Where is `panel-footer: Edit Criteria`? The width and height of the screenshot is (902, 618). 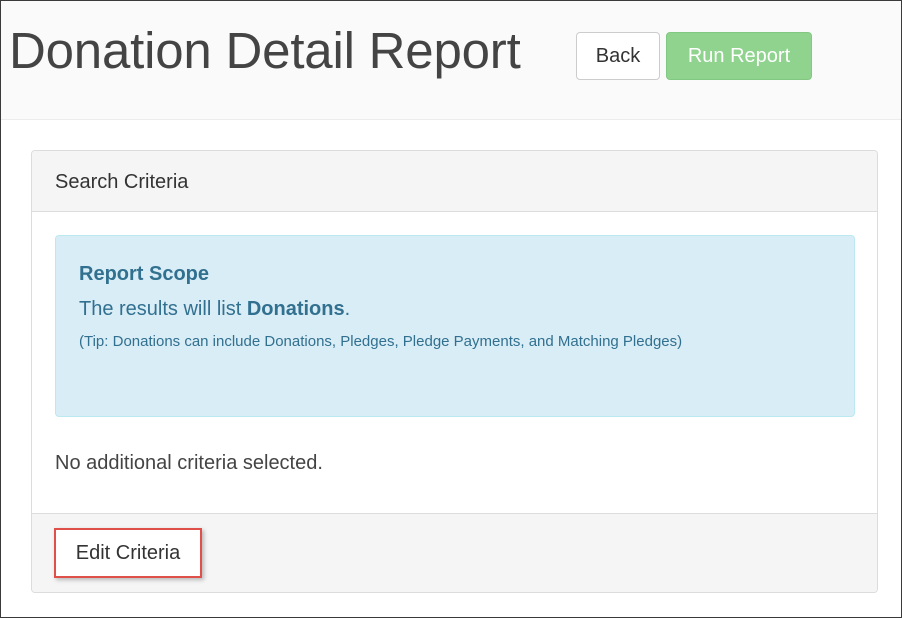
panel-footer: Edit Criteria is located at coordinates (454, 552).